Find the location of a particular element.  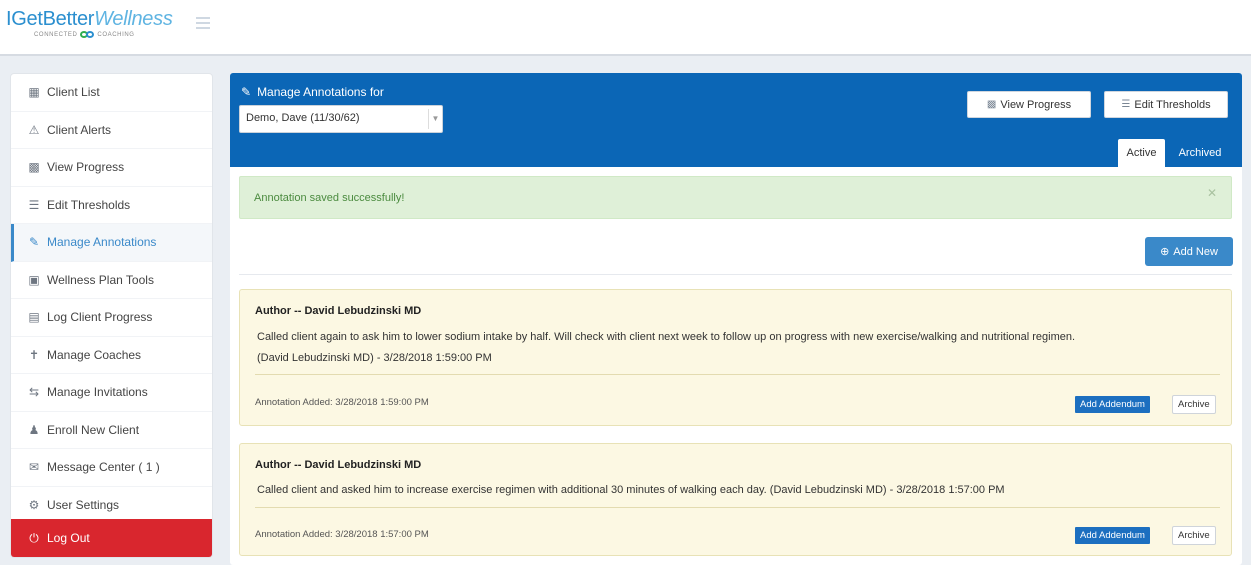

tab-archived: Archived is located at coordinates (1200, 153).